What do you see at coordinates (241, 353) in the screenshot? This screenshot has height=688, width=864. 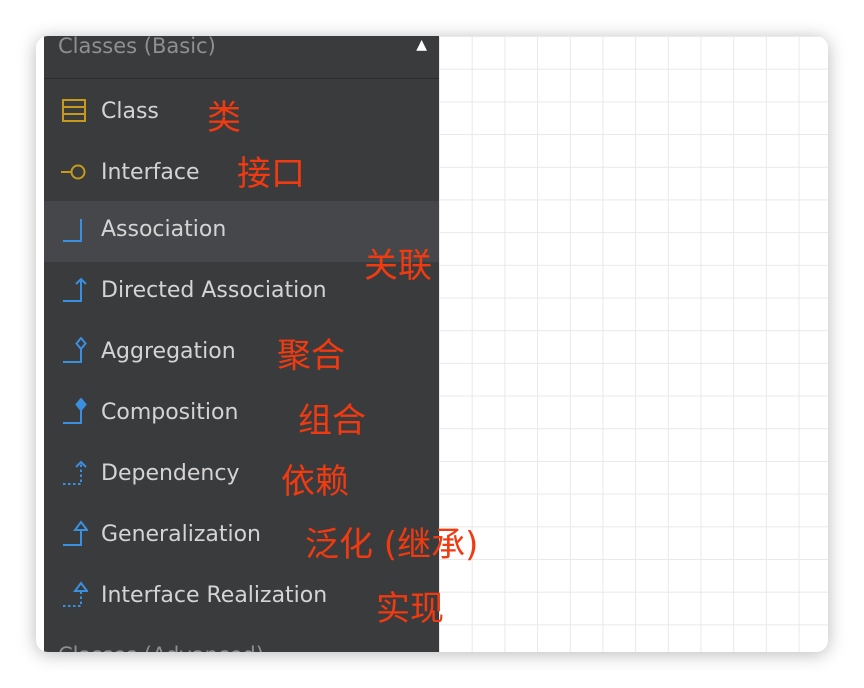 I see `palette-item-aggregation: Aggregation` at bounding box center [241, 353].